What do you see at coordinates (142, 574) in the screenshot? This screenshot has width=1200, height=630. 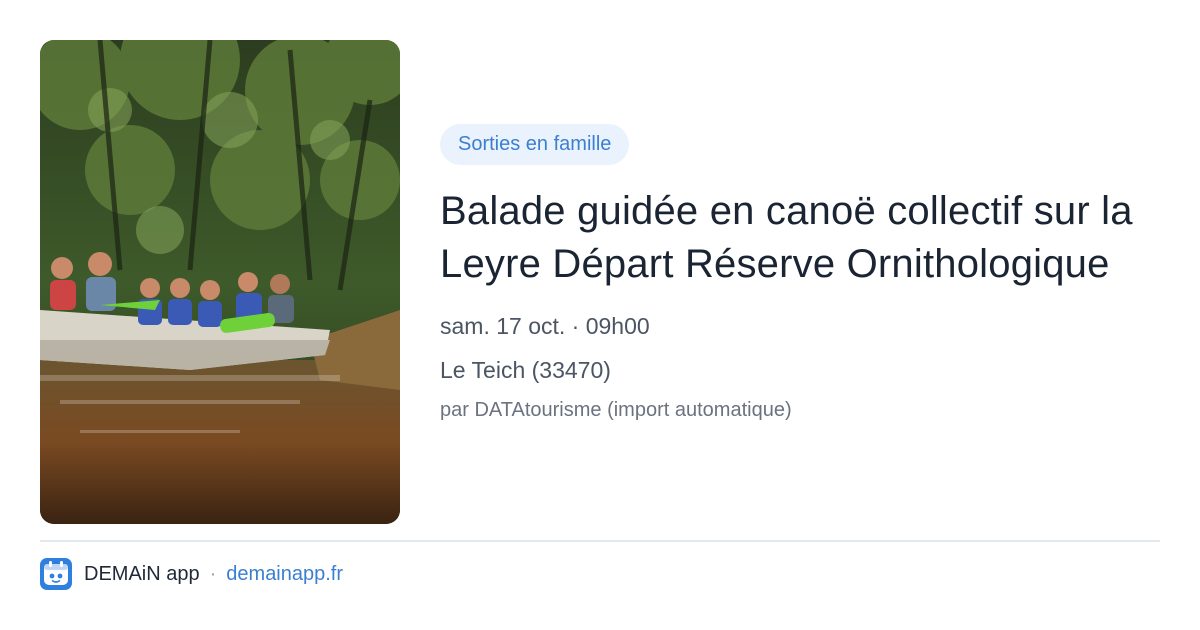 I see `app-name: DEMAiN app` at bounding box center [142, 574].